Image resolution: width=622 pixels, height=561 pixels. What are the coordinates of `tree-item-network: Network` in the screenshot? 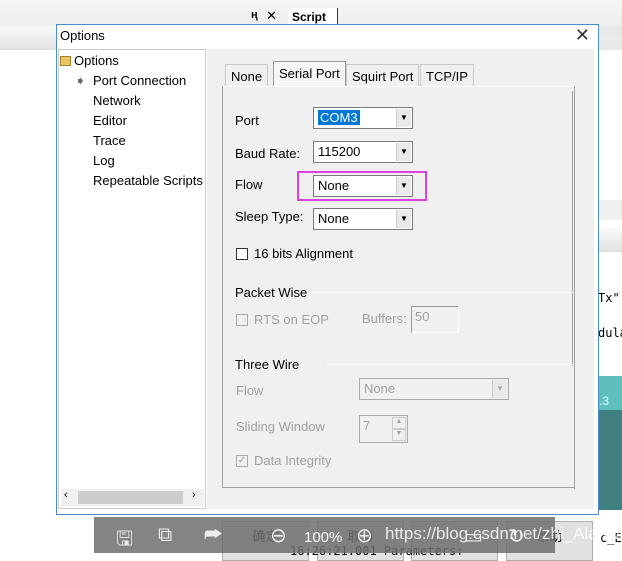 It's located at (117, 100).